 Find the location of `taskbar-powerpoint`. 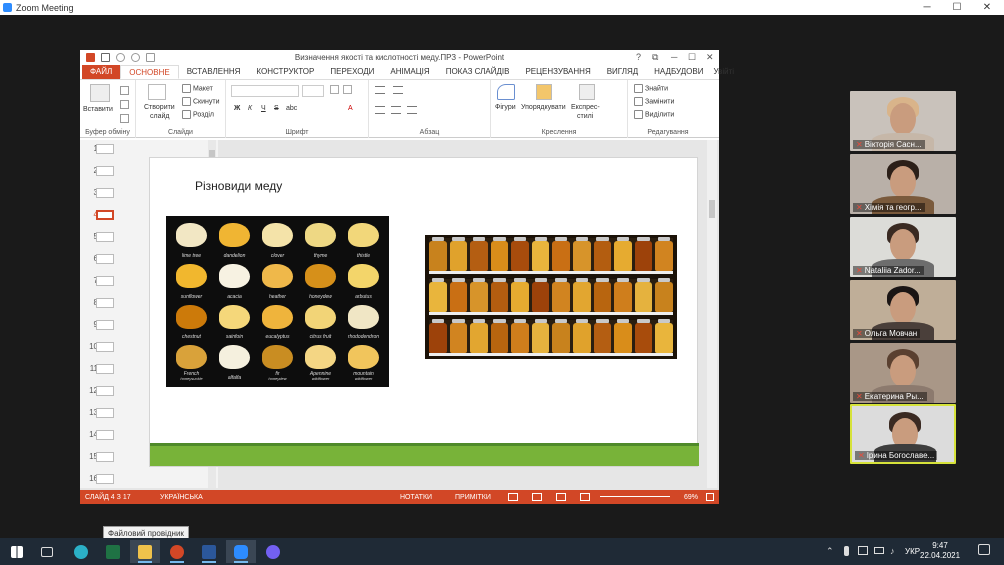

taskbar-powerpoint is located at coordinates (177, 551).